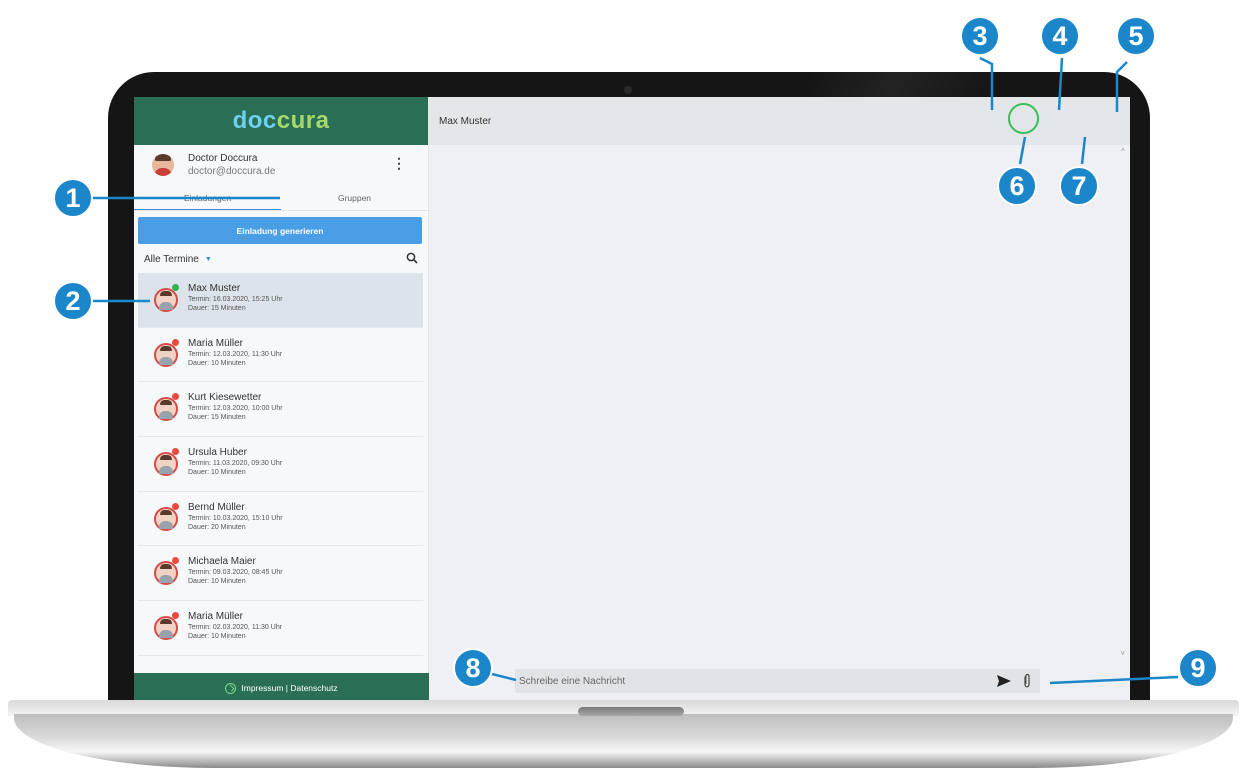 This screenshot has width=1247, height=772. Describe the element at coordinates (223, 158) in the screenshot. I see `profile-name: Doctor Doccura` at that location.